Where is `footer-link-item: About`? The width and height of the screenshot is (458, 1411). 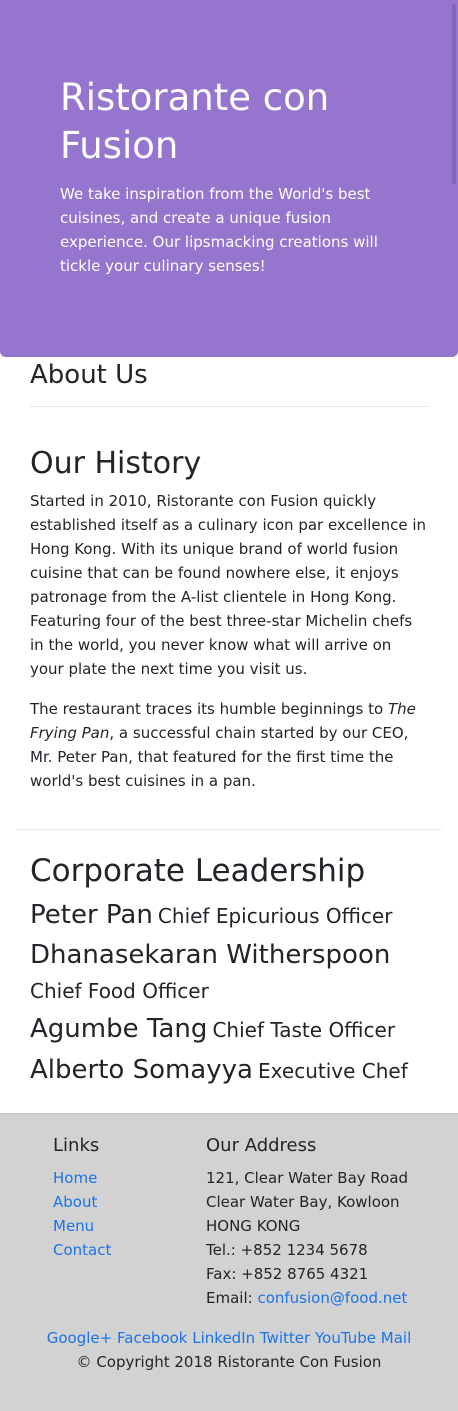
footer-link-item: About is located at coordinates (82, 1202).